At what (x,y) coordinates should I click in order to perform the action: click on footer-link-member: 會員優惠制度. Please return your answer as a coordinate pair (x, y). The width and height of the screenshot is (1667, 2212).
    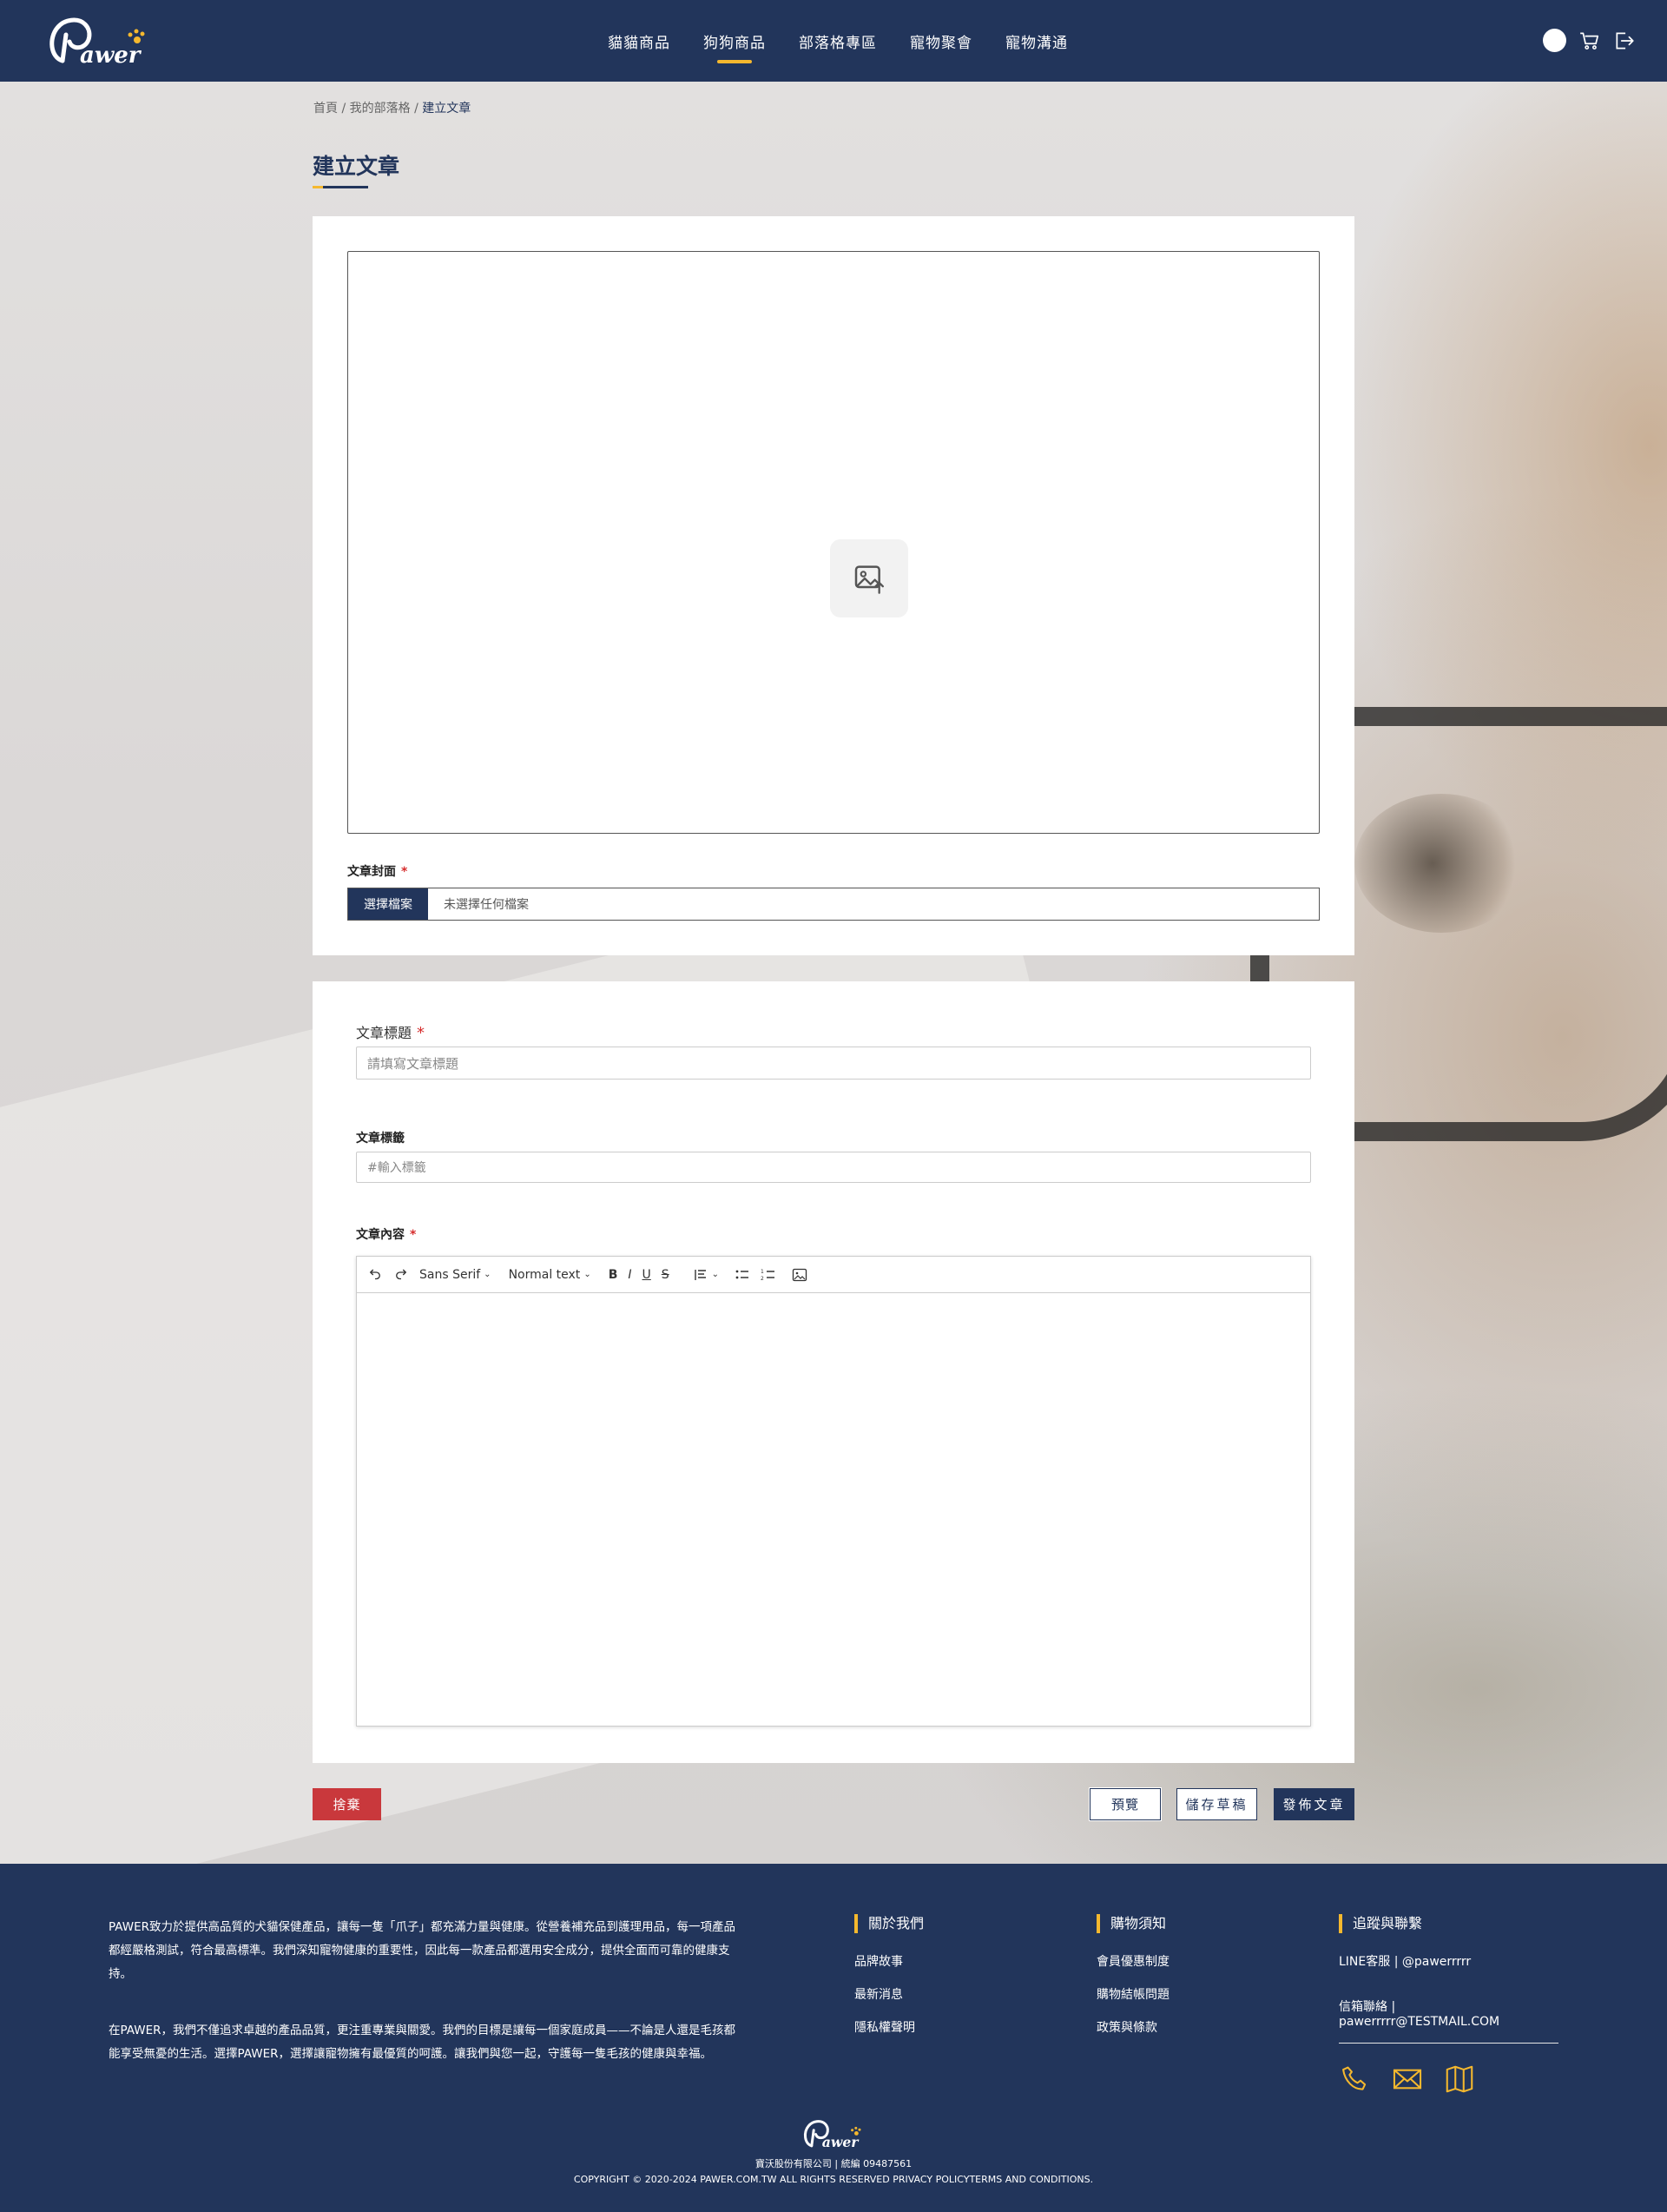
    Looking at the image, I should click on (1133, 1968).